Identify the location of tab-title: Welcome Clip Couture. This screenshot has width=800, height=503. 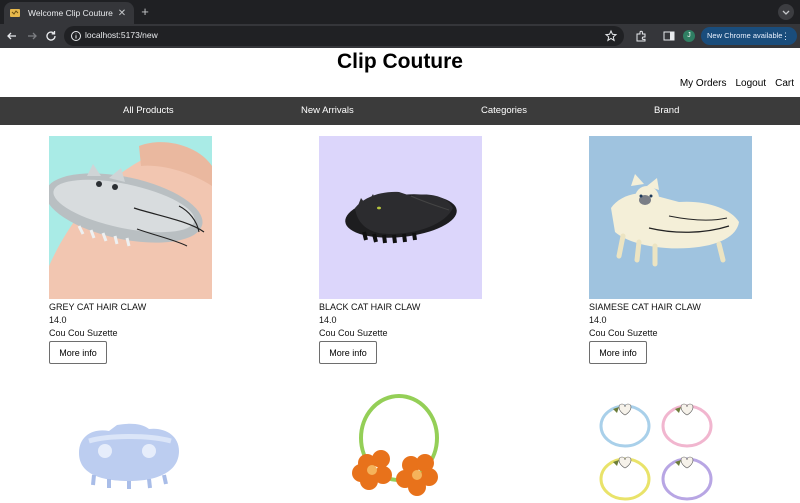
(70, 13).